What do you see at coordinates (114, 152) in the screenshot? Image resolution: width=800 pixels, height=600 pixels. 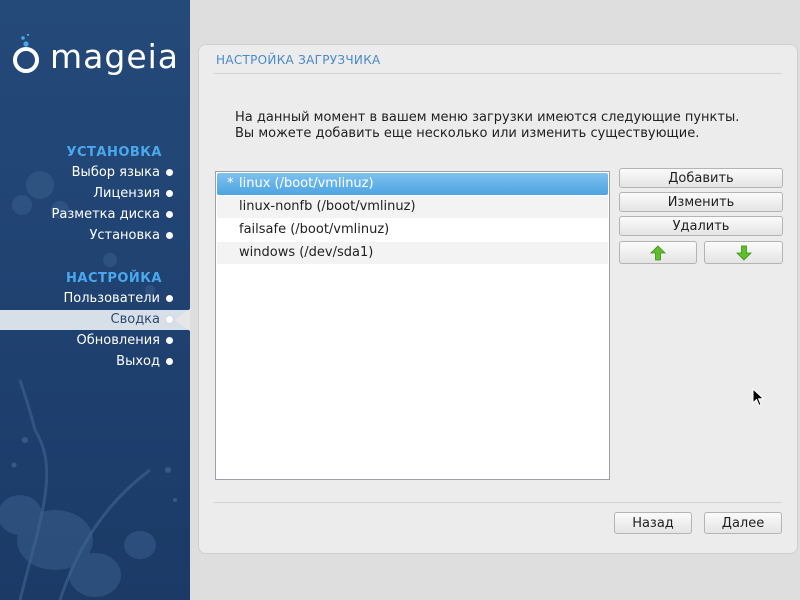 I see `section-title-install: УСТАНОВКА` at bounding box center [114, 152].